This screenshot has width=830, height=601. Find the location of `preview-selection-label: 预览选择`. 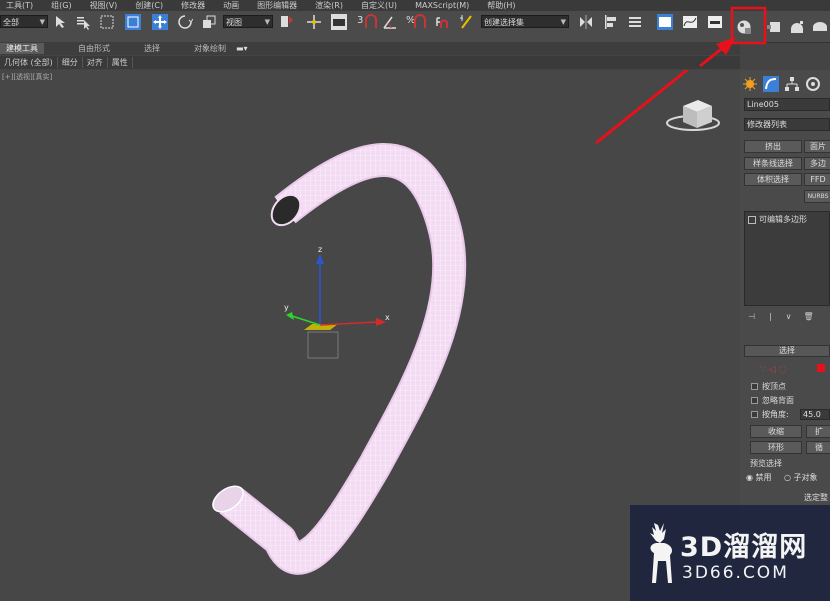

preview-selection-label: 预览选择 is located at coordinates (766, 463).